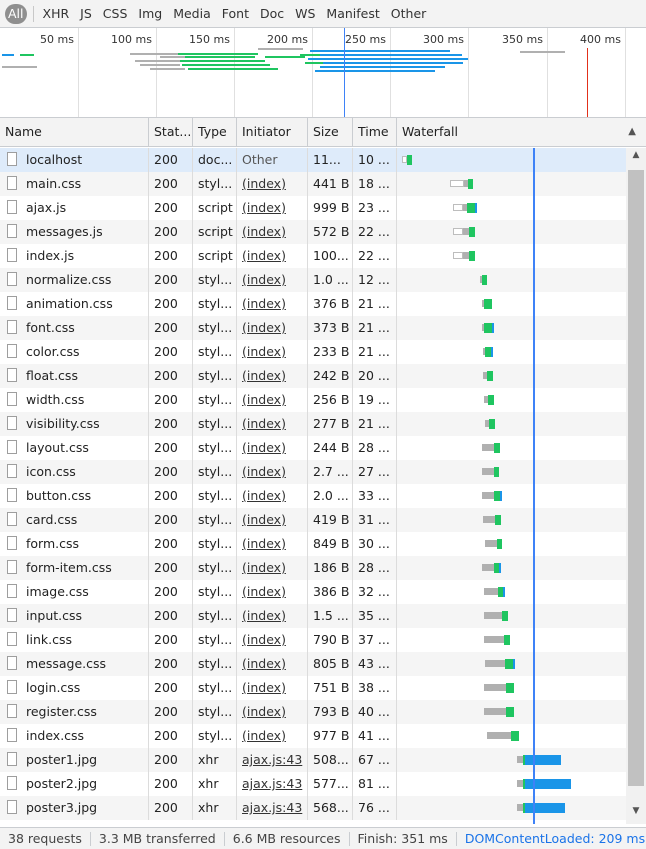  What do you see at coordinates (272, 132) in the screenshot?
I see `column-header-initiator: Initiator` at bounding box center [272, 132].